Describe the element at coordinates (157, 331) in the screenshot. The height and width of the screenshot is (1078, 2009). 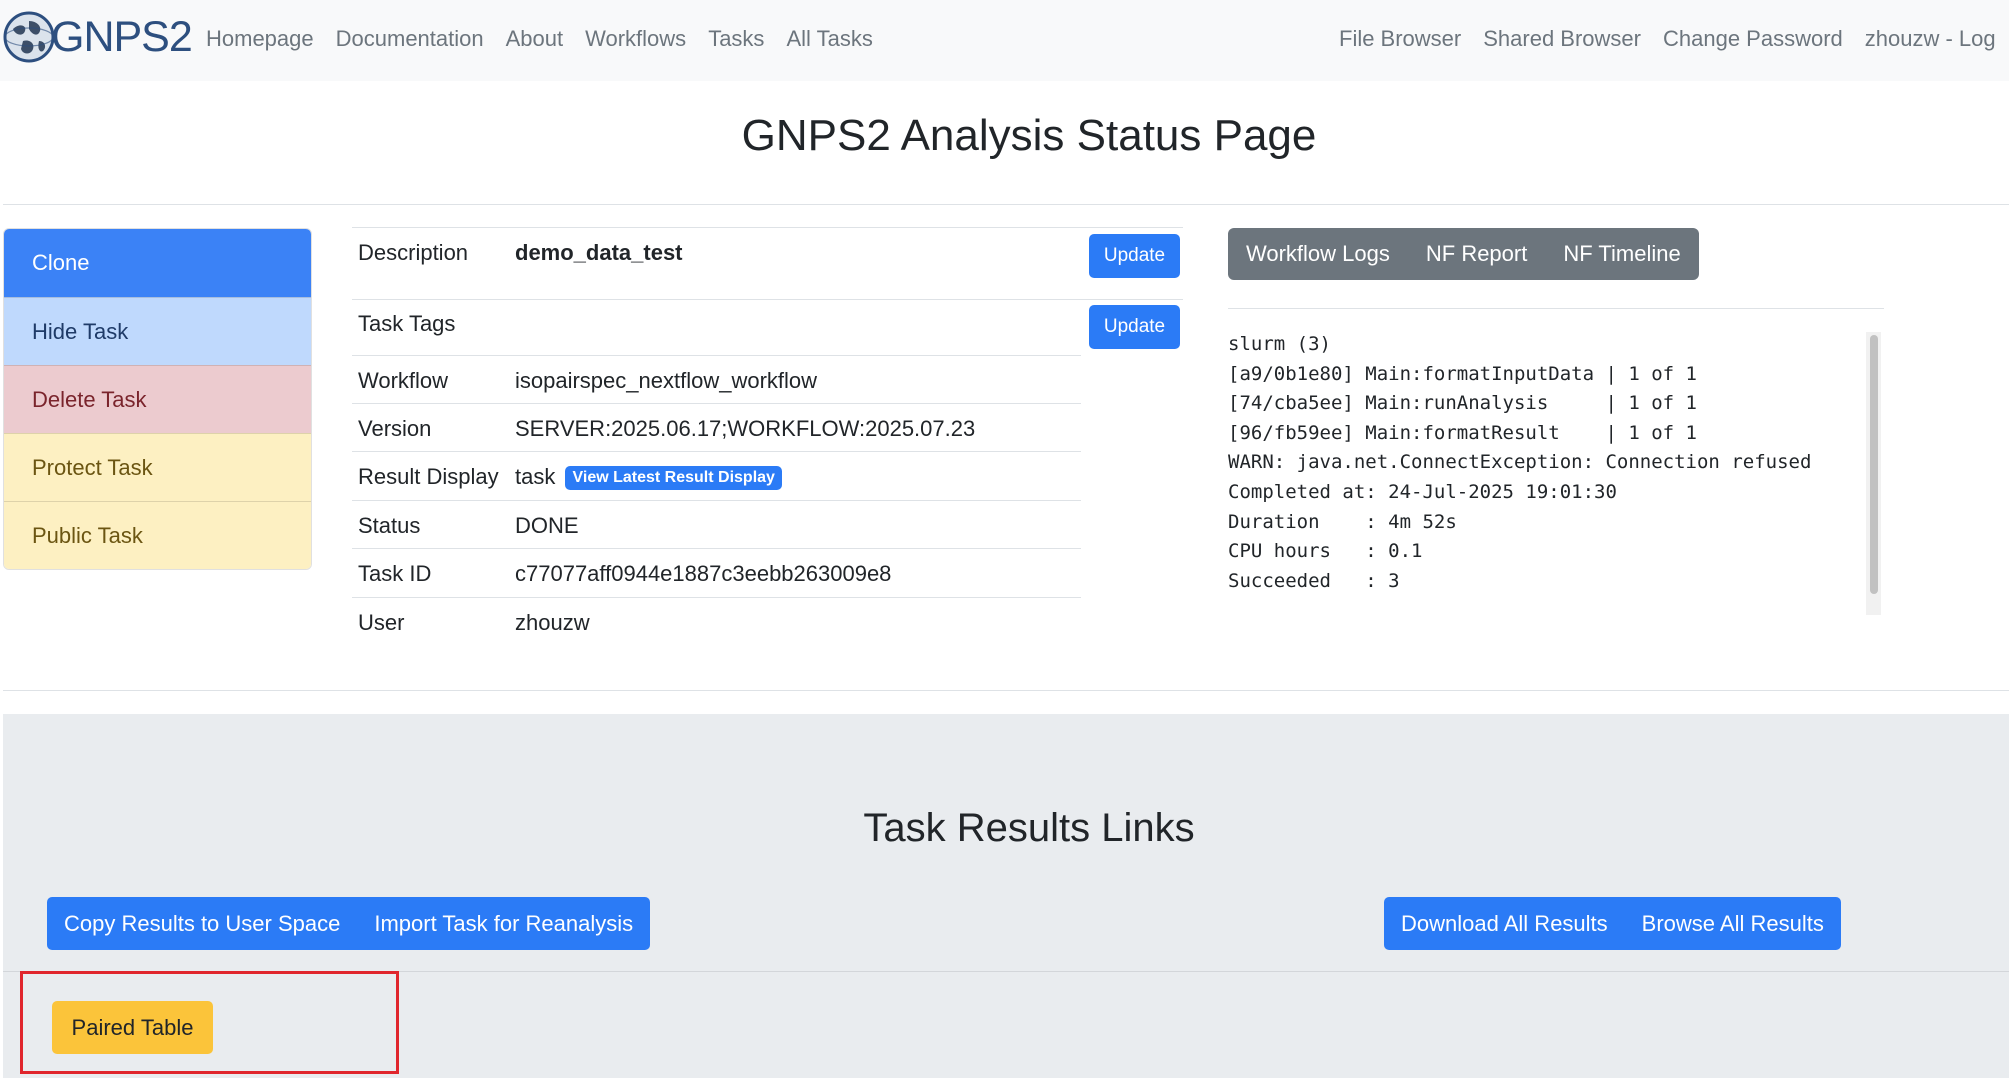
I see `hide-task-button: Hide Task` at that location.